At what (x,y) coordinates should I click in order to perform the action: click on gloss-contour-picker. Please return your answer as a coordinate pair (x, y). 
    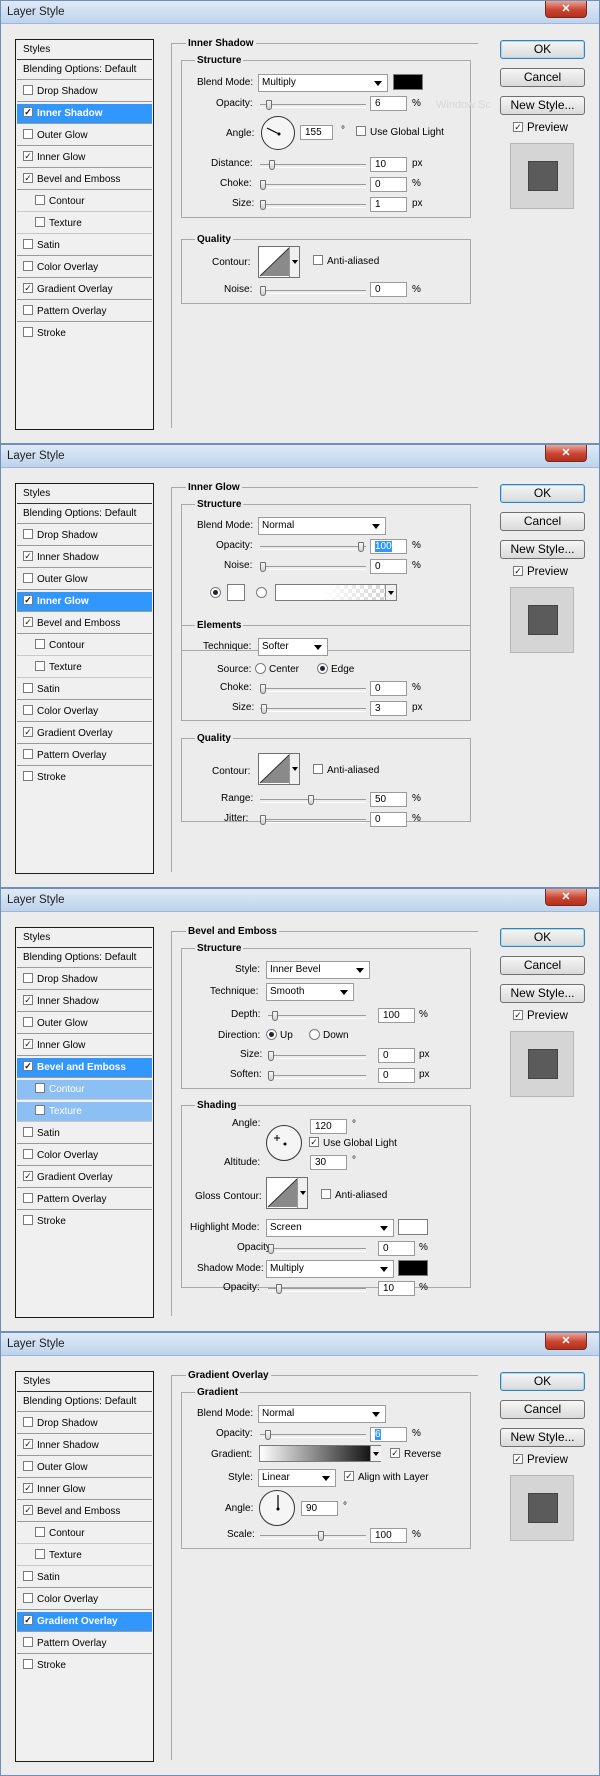
    Looking at the image, I should click on (287, 1193).